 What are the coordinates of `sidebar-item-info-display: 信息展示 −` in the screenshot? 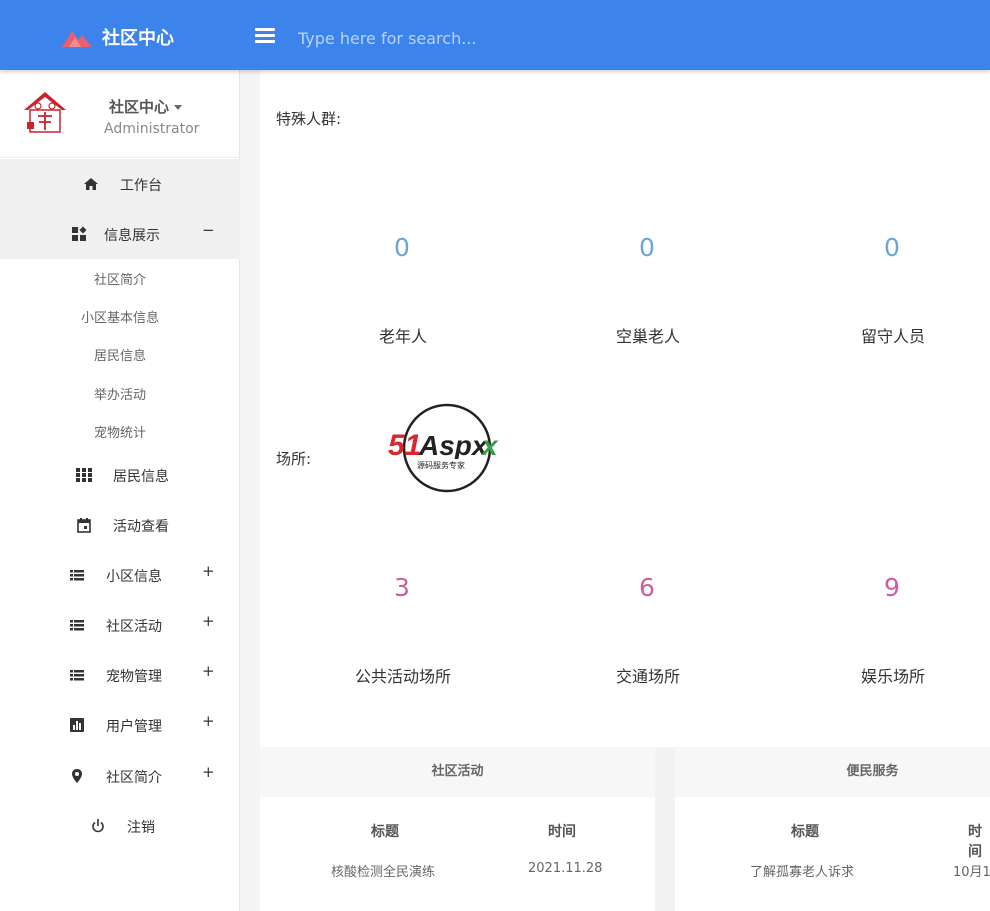 It's located at (120, 234).